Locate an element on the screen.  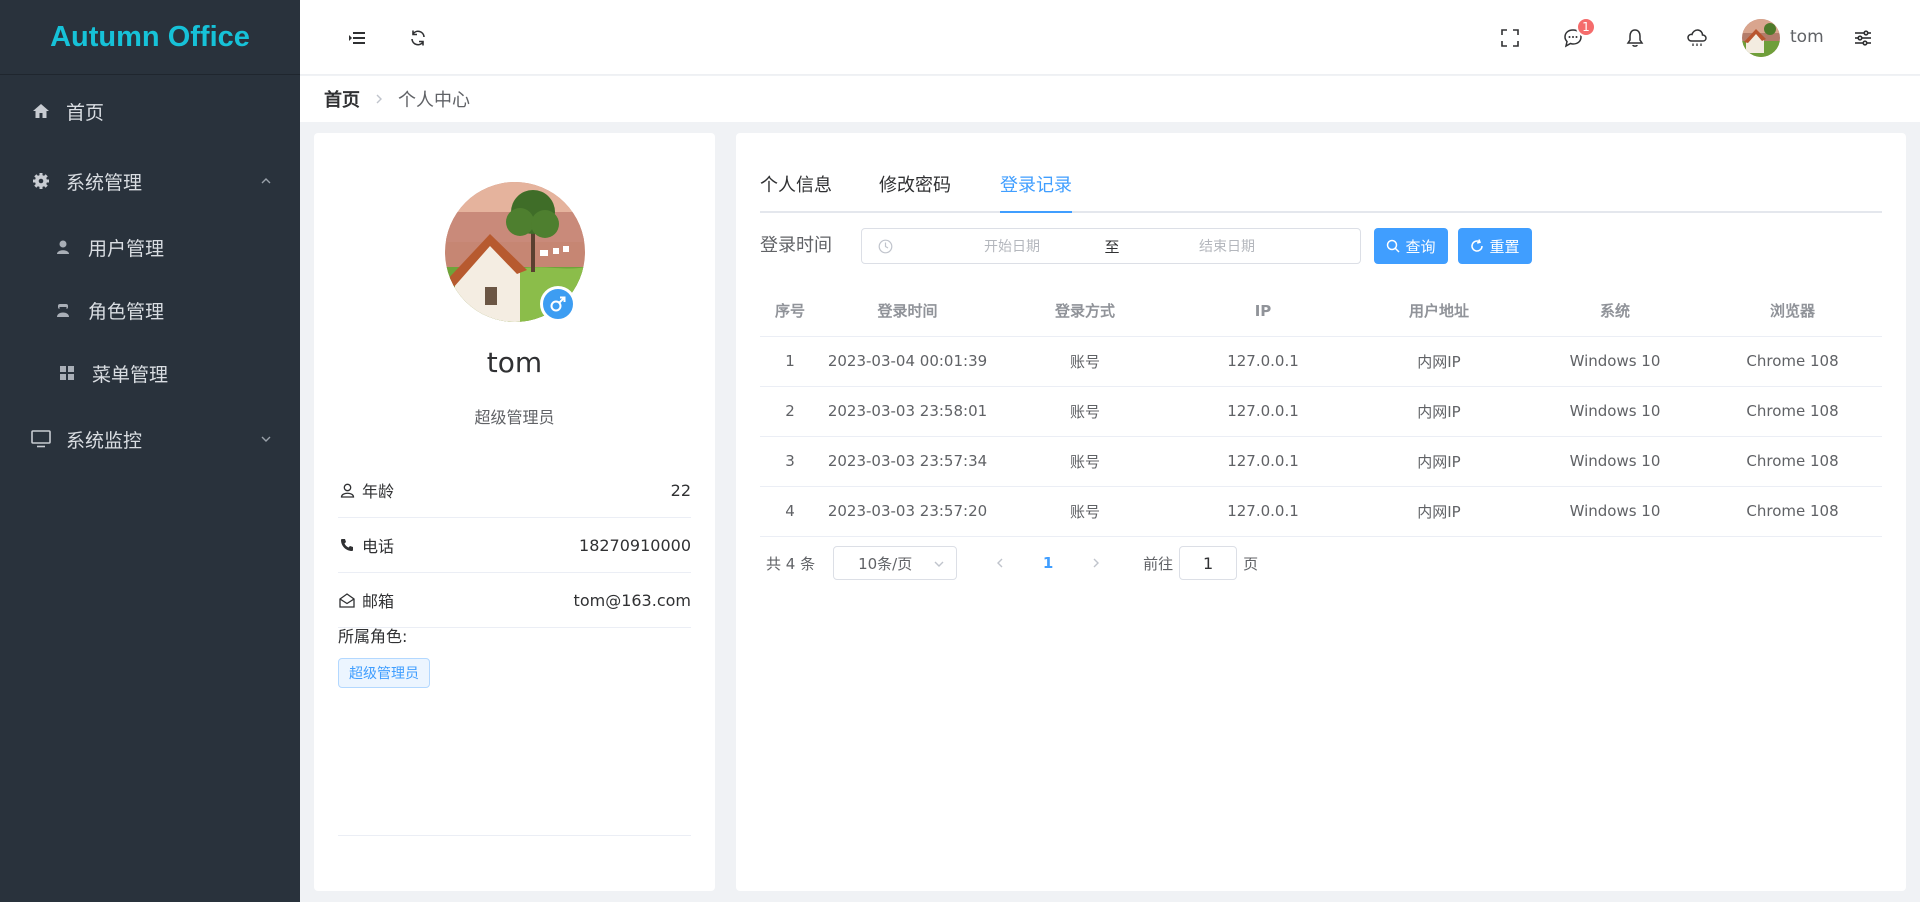
sidebar-item-system-monitor: 系统监控 is located at coordinates (150, 439).